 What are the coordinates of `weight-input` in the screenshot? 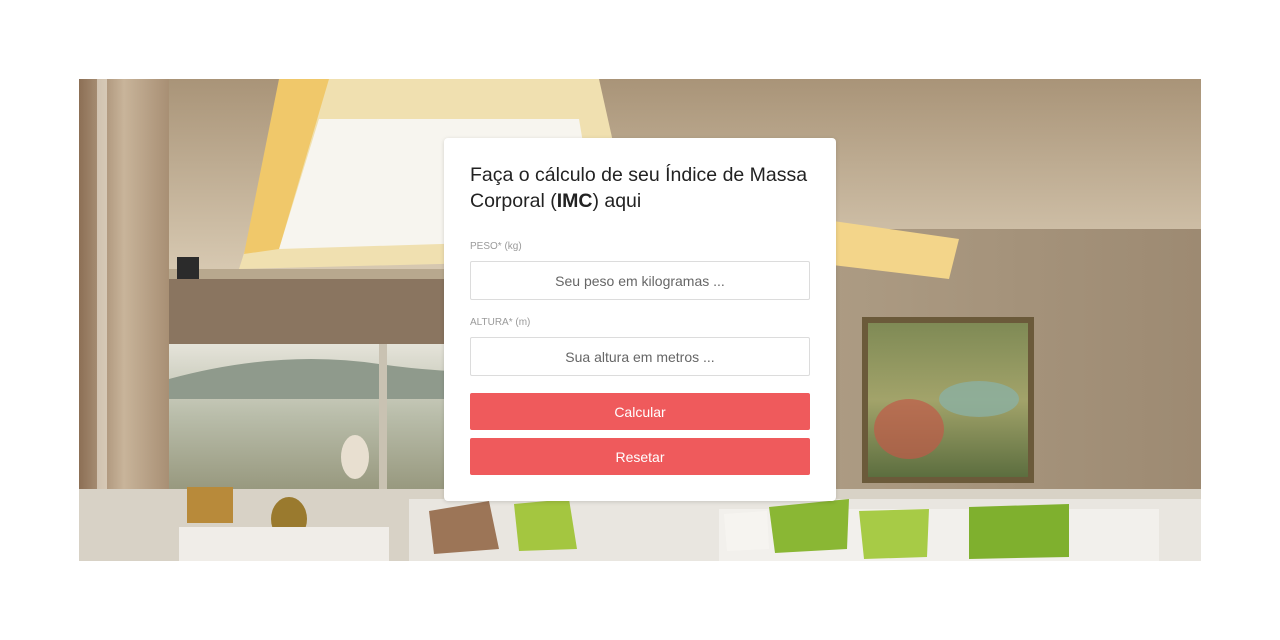 It's located at (640, 280).